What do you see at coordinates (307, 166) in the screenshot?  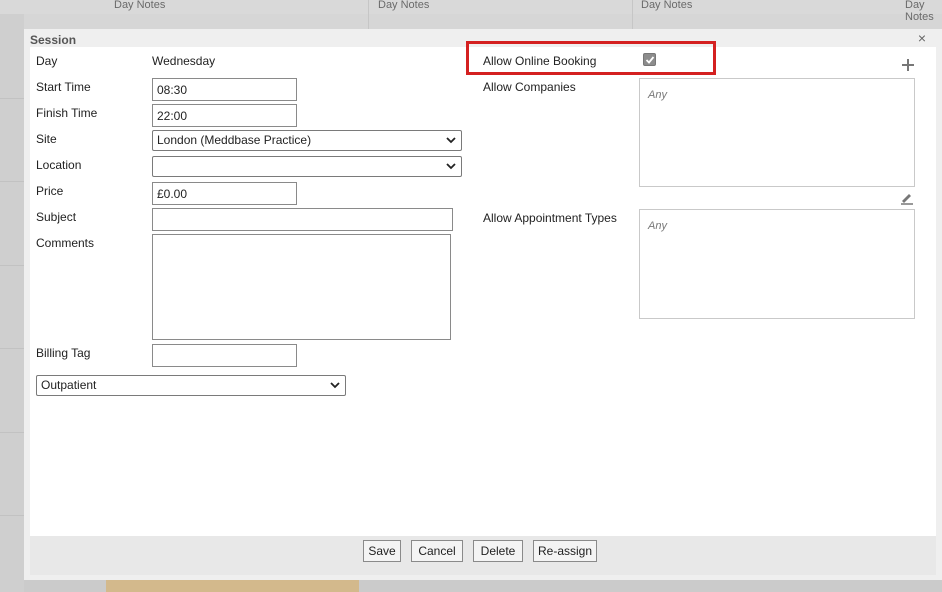 I see `location-select` at bounding box center [307, 166].